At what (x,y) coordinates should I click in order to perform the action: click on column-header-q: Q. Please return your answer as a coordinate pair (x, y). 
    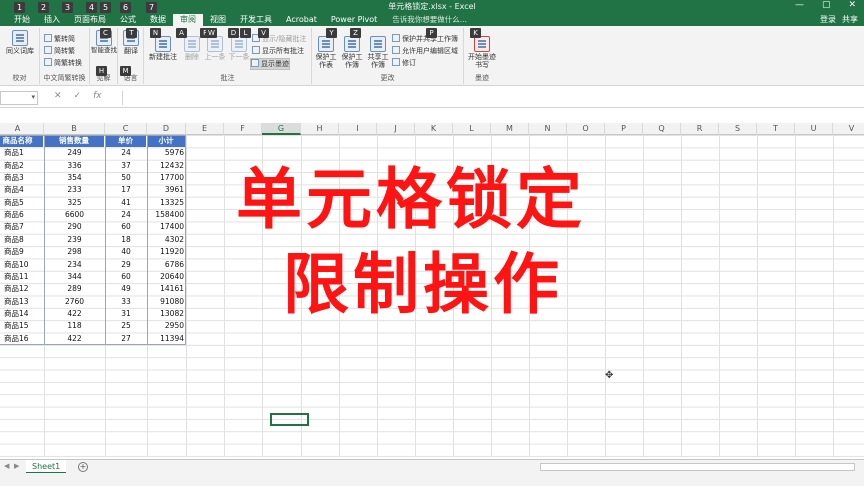
    Looking at the image, I should click on (662, 129).